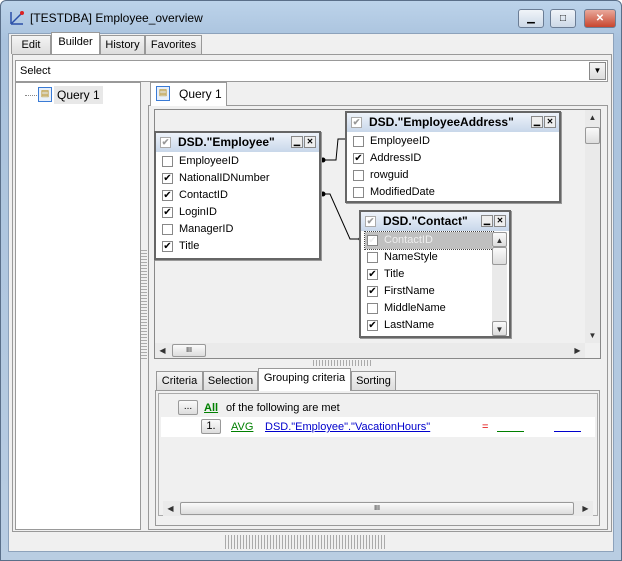 Image resolution: width=622 pixels, height=561 pixels. What do you see at coordinates (409, 325) in the screenshot?
I see `field-label: LastName` at bounding box center [409, 325].